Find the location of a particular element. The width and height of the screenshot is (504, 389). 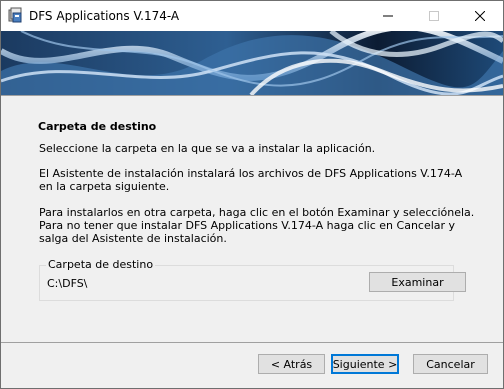

close-button is located at coordinates (480, 16).